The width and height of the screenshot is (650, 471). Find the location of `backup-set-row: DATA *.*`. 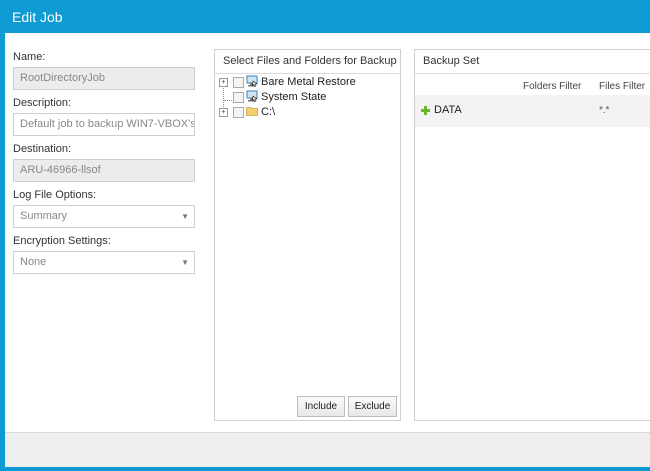

backup-set-row: DATA *.* is located at coordinates (532, 111).